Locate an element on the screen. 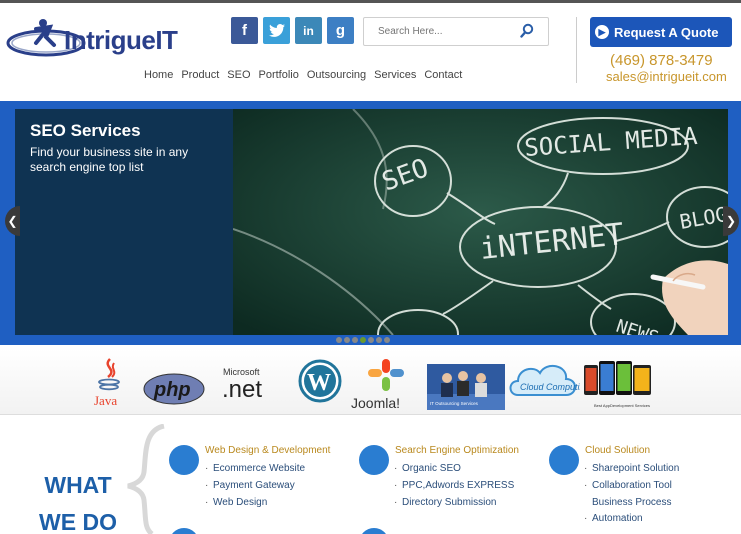 The height and width of the screenshot is (534, 741). java-logo: Java is located at coordinates (109, 384).